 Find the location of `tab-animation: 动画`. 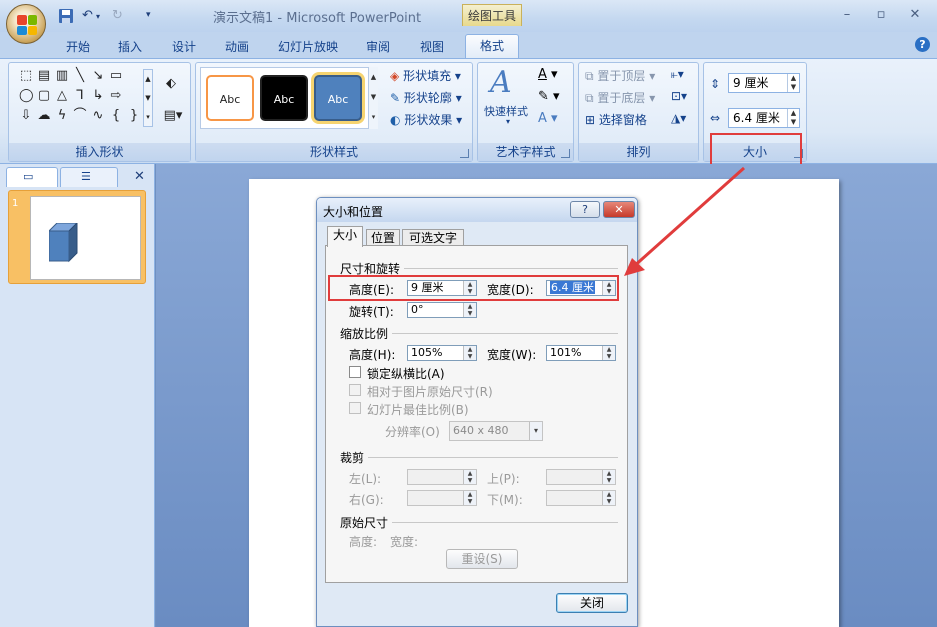

tab-animation: 动画 is located at coordinates (237, 47).